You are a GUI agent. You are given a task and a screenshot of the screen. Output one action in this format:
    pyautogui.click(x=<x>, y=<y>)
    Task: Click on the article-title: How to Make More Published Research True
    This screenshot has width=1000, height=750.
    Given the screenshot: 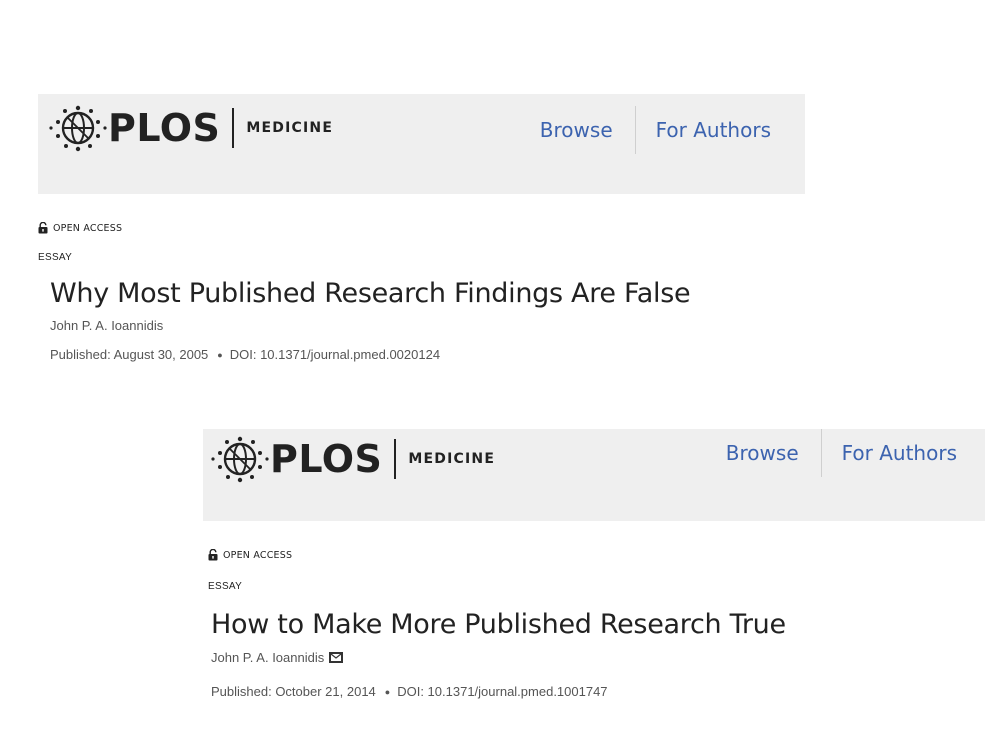 What is the action you would take?
    pyautogui.click(x=498, y=624)
    